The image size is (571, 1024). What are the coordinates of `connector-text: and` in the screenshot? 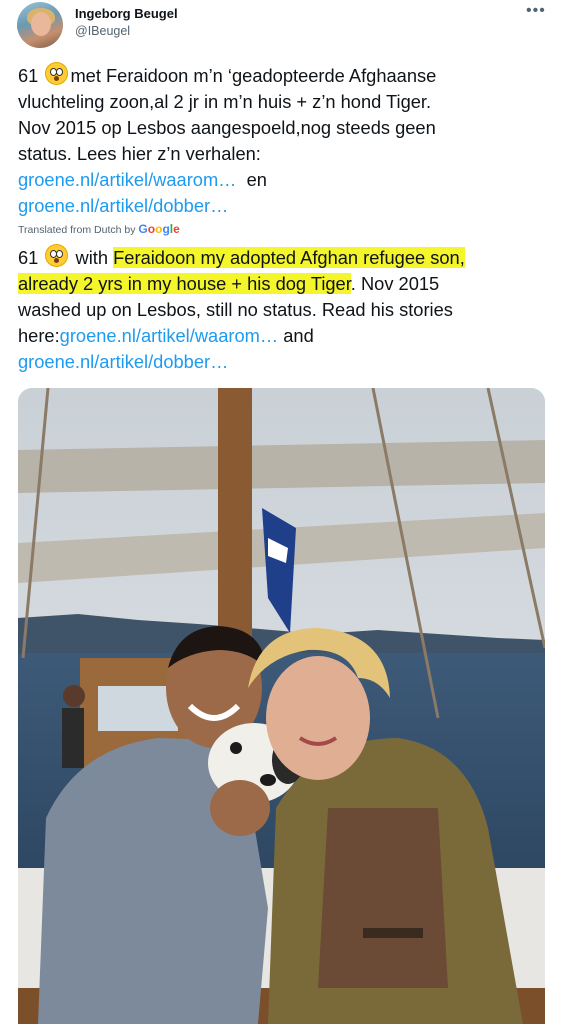 It's located at (298, 335).